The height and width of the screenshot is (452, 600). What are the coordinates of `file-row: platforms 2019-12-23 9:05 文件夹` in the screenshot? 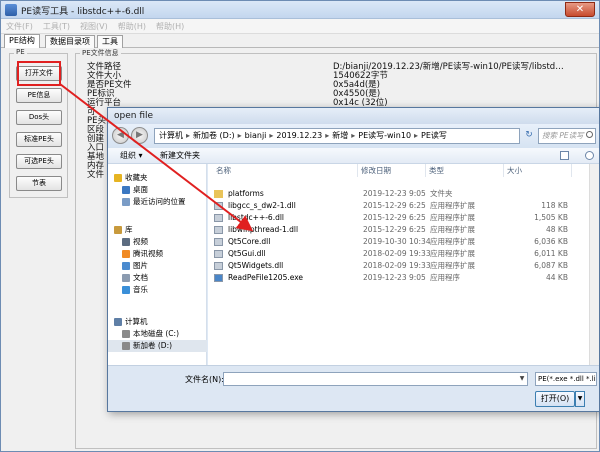 It's located at (398, 194).